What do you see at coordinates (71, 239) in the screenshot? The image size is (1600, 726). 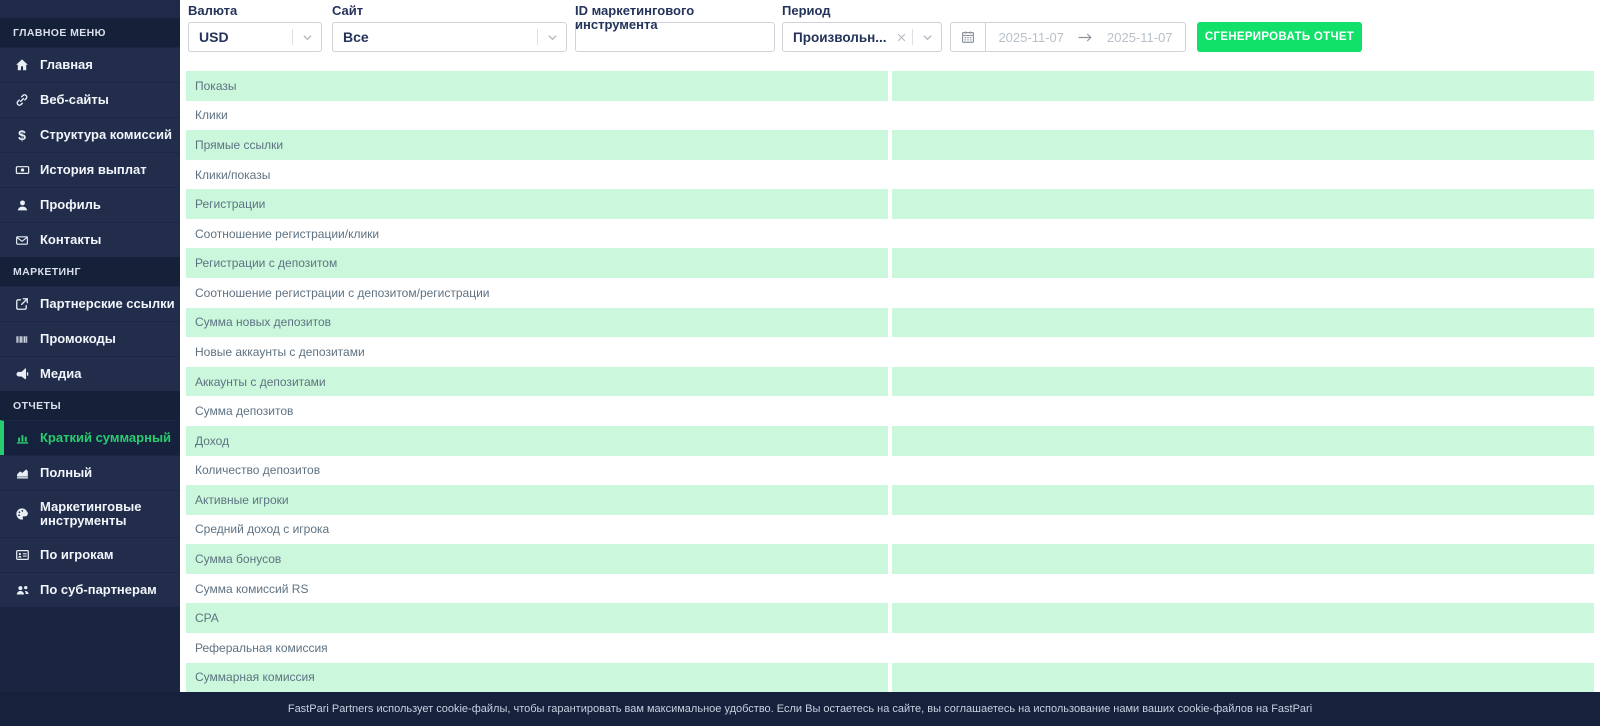 I see `sidebar-item-label: Контакты` at bounding box center [71, 239].